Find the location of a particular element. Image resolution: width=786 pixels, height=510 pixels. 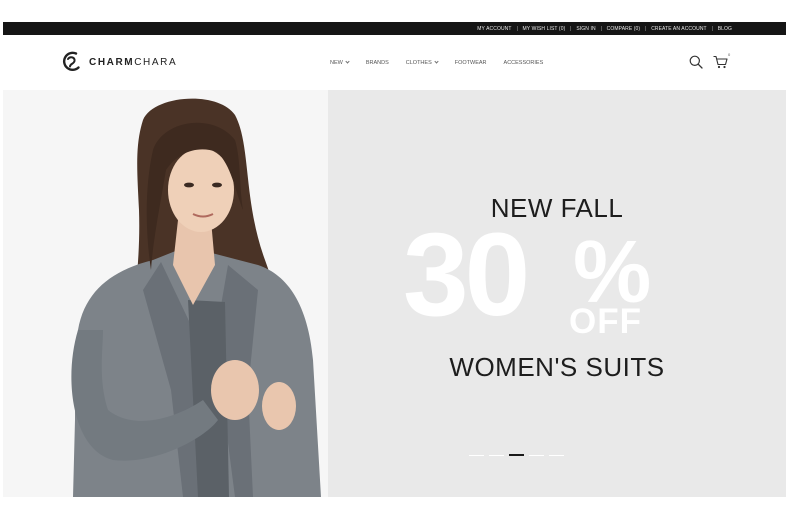

search-icon is located at coordinates (696, 62).